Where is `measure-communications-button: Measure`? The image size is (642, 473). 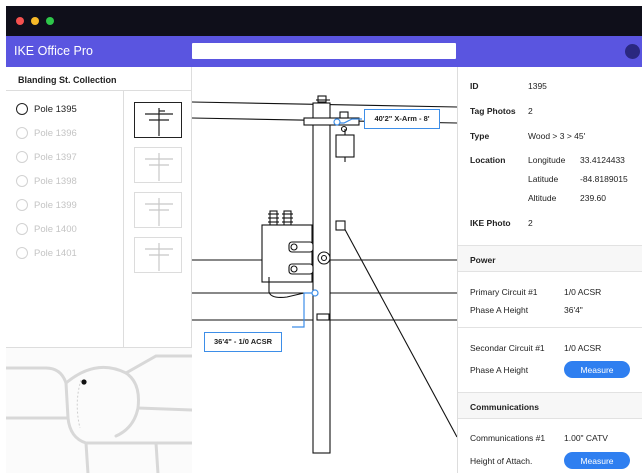
measure-communications-button: Measure is located at coordinates (597, 460).